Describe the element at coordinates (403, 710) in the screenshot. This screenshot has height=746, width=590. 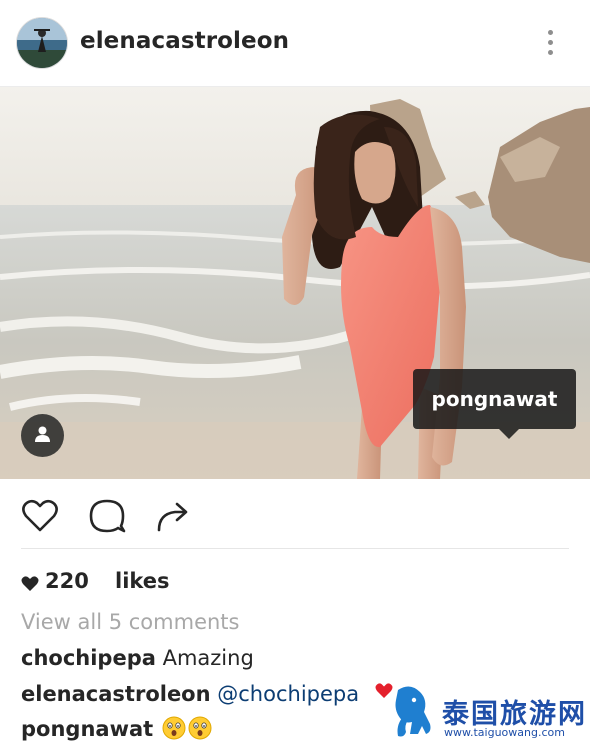
I see `watermark-logo-icon` at that location.